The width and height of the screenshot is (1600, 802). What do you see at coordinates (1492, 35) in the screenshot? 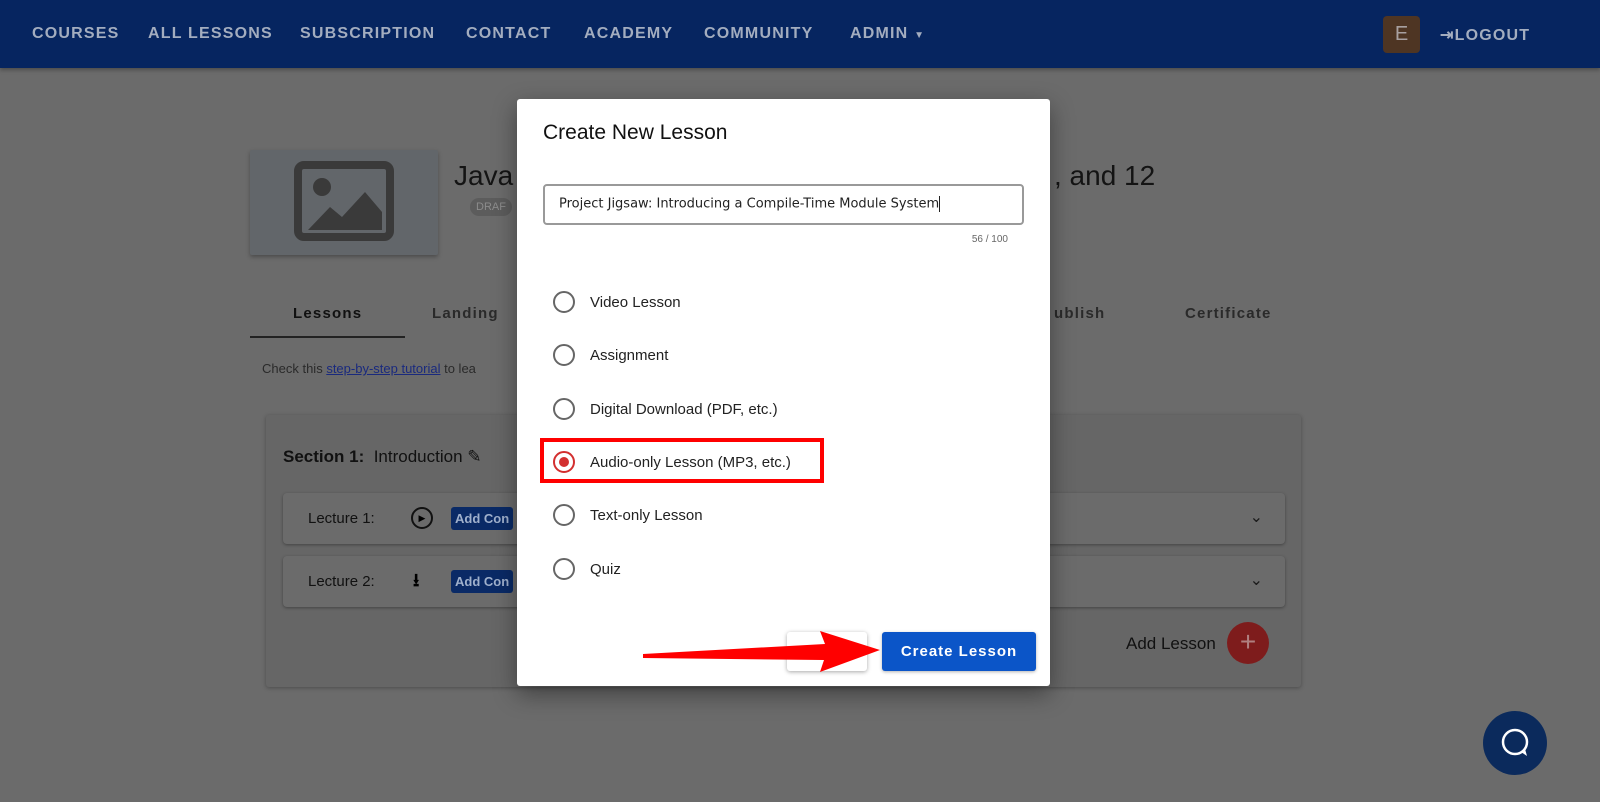
I see `logout-label: LOGOUT` at bounding box center [1492, 35].